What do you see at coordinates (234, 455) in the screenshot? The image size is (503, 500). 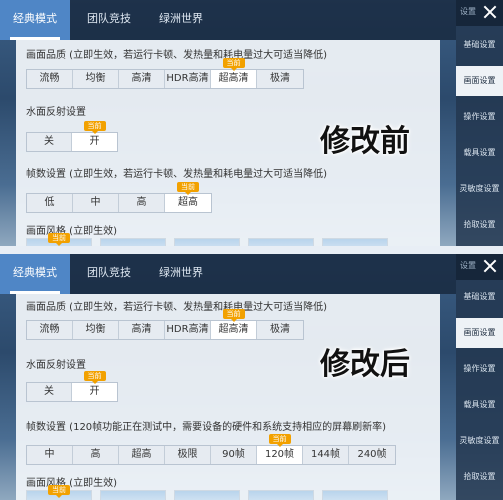 I see `fps-option-90: 90帧` at bounding box center [234, 455].